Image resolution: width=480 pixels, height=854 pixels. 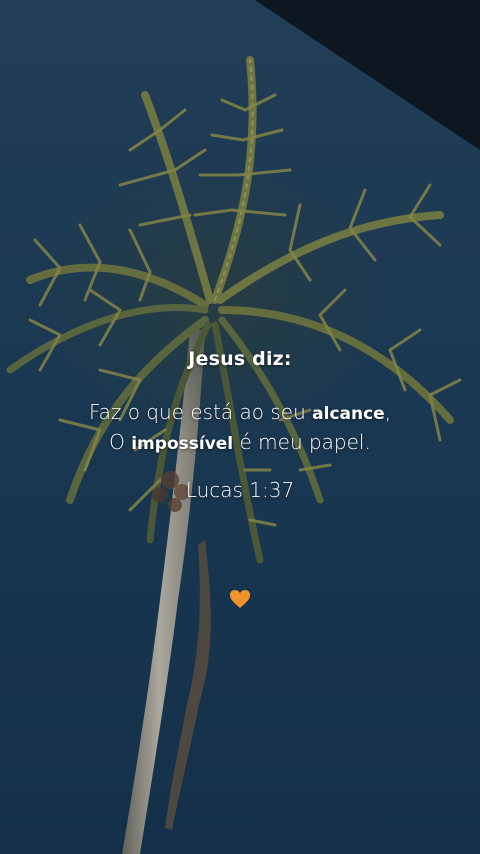 I want to click on verse-line-2: O impossível é meu papel., so click(x=240, y=442).